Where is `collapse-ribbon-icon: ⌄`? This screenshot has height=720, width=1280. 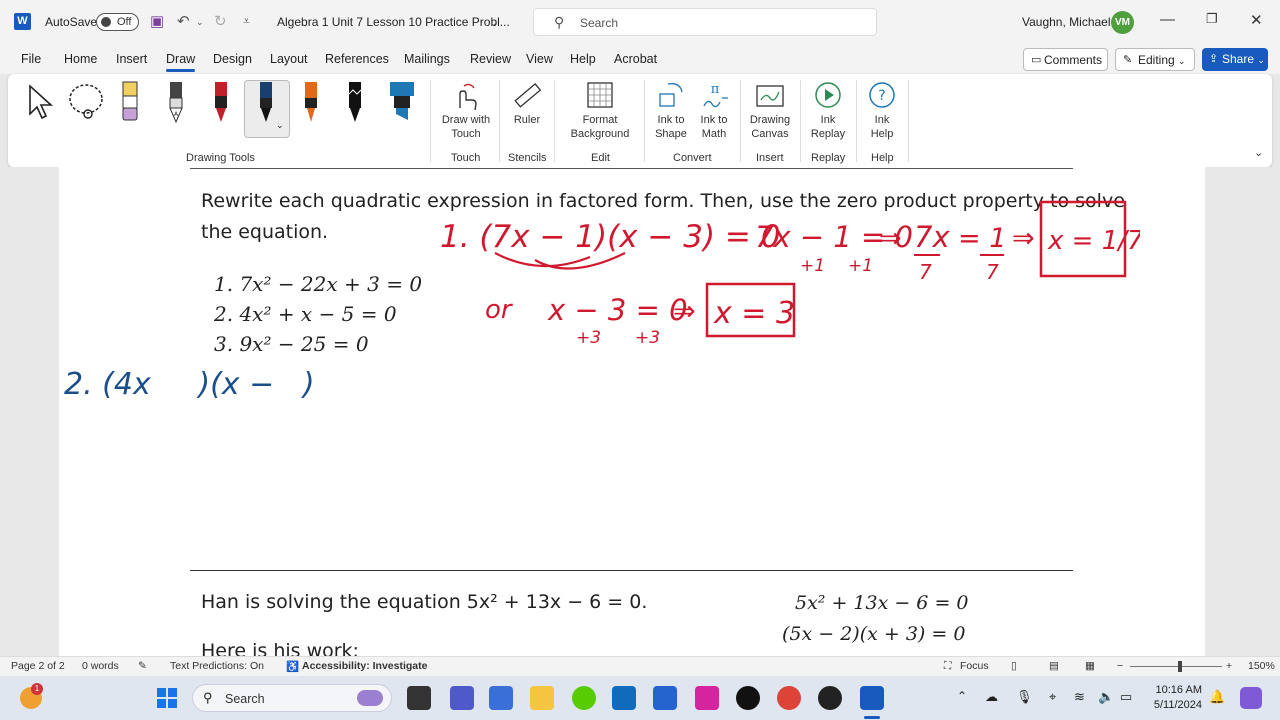 collapse-ribbon-icon: ⌄ is located at coordinates (1258, 152).